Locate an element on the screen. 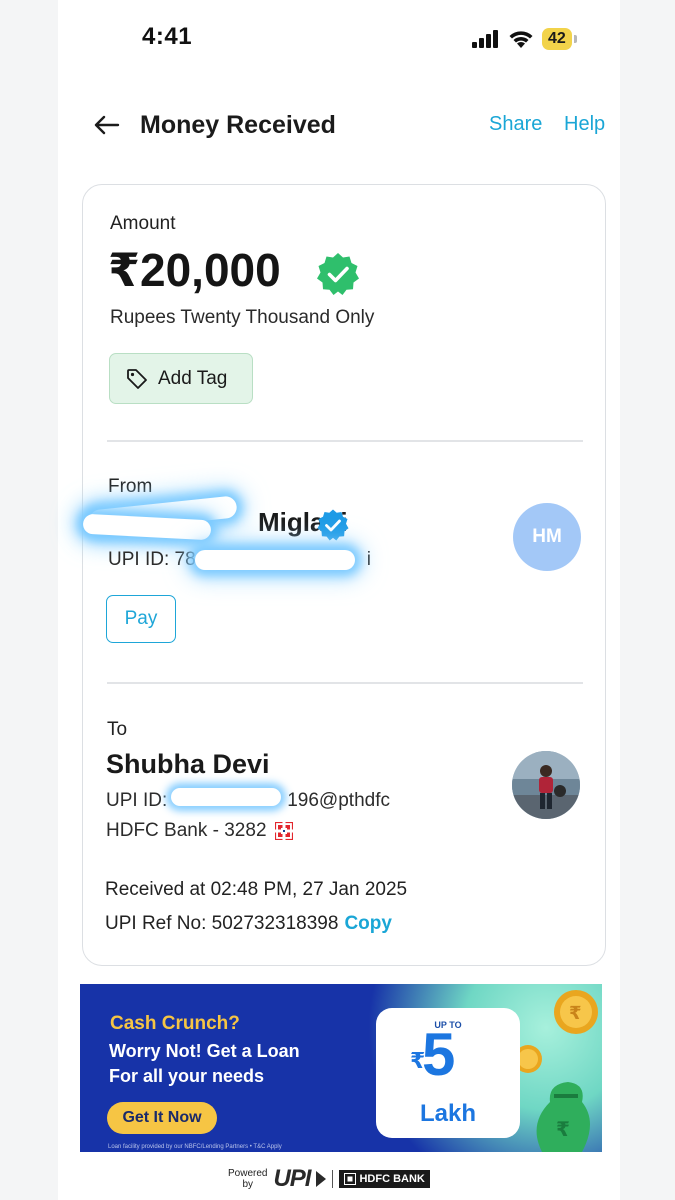 The width and height of the screenshot is (675, 1200). add-tag-label: Add Tag is located at coordinates (193, 378).